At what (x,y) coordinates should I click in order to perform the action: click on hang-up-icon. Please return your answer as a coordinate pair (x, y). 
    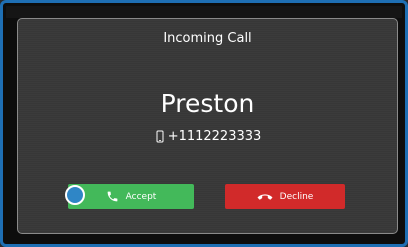
    Looking at the image, I should click on (265, 197).